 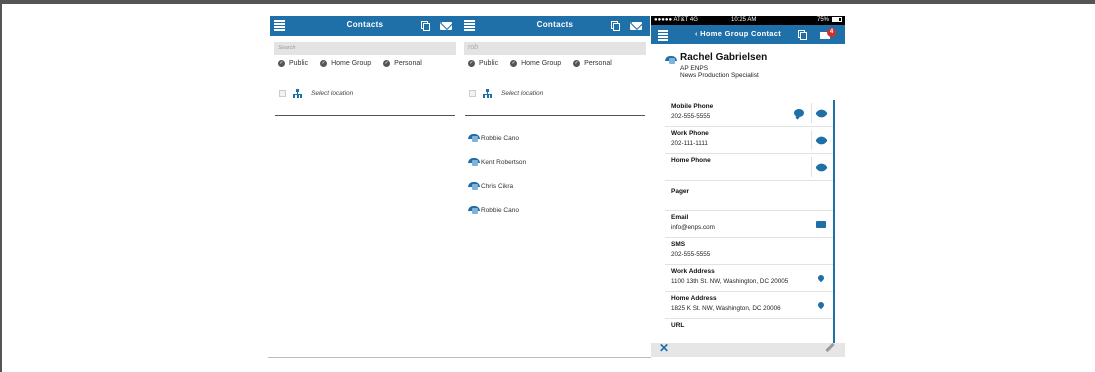 I want to click on status-bar: ●●●●● AT&T 4G 10:25 AM 75%, so click(x=748, y=20).